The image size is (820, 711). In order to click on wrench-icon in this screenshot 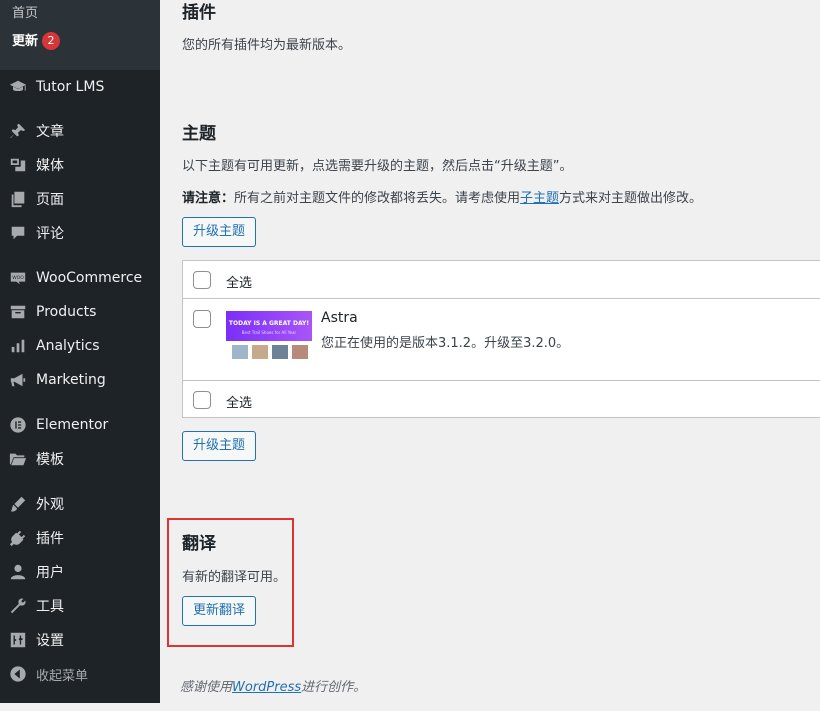, I will do `click(18, 606)`.